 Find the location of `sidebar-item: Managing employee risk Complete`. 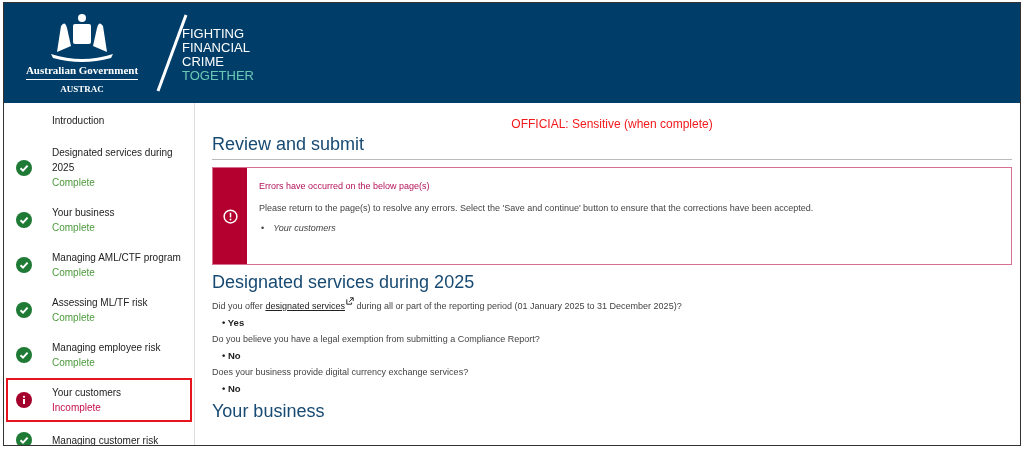

sidebar-item: Managing employee risk Complete is located at coordinates (99, 355).